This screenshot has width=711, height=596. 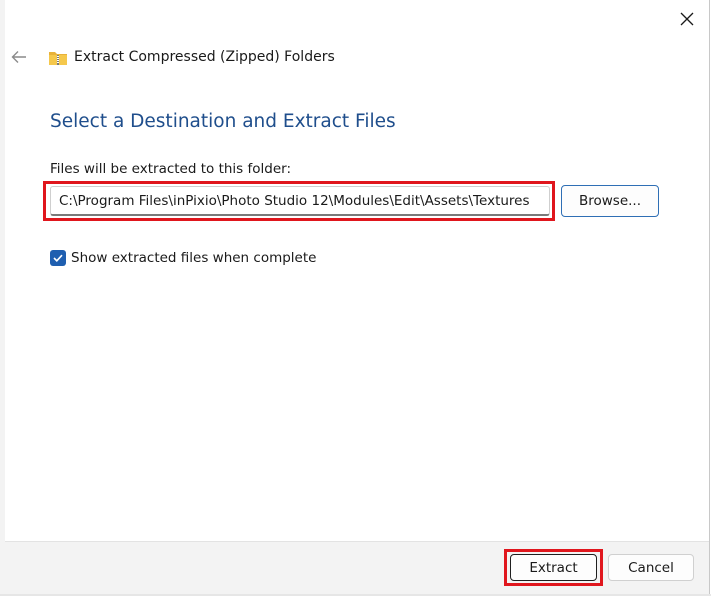 What do you see at coordinates (170, 169) in the screenshot?
I see `destination-label: Files will be extracted to this folder:` at bounding box center [170, 169].